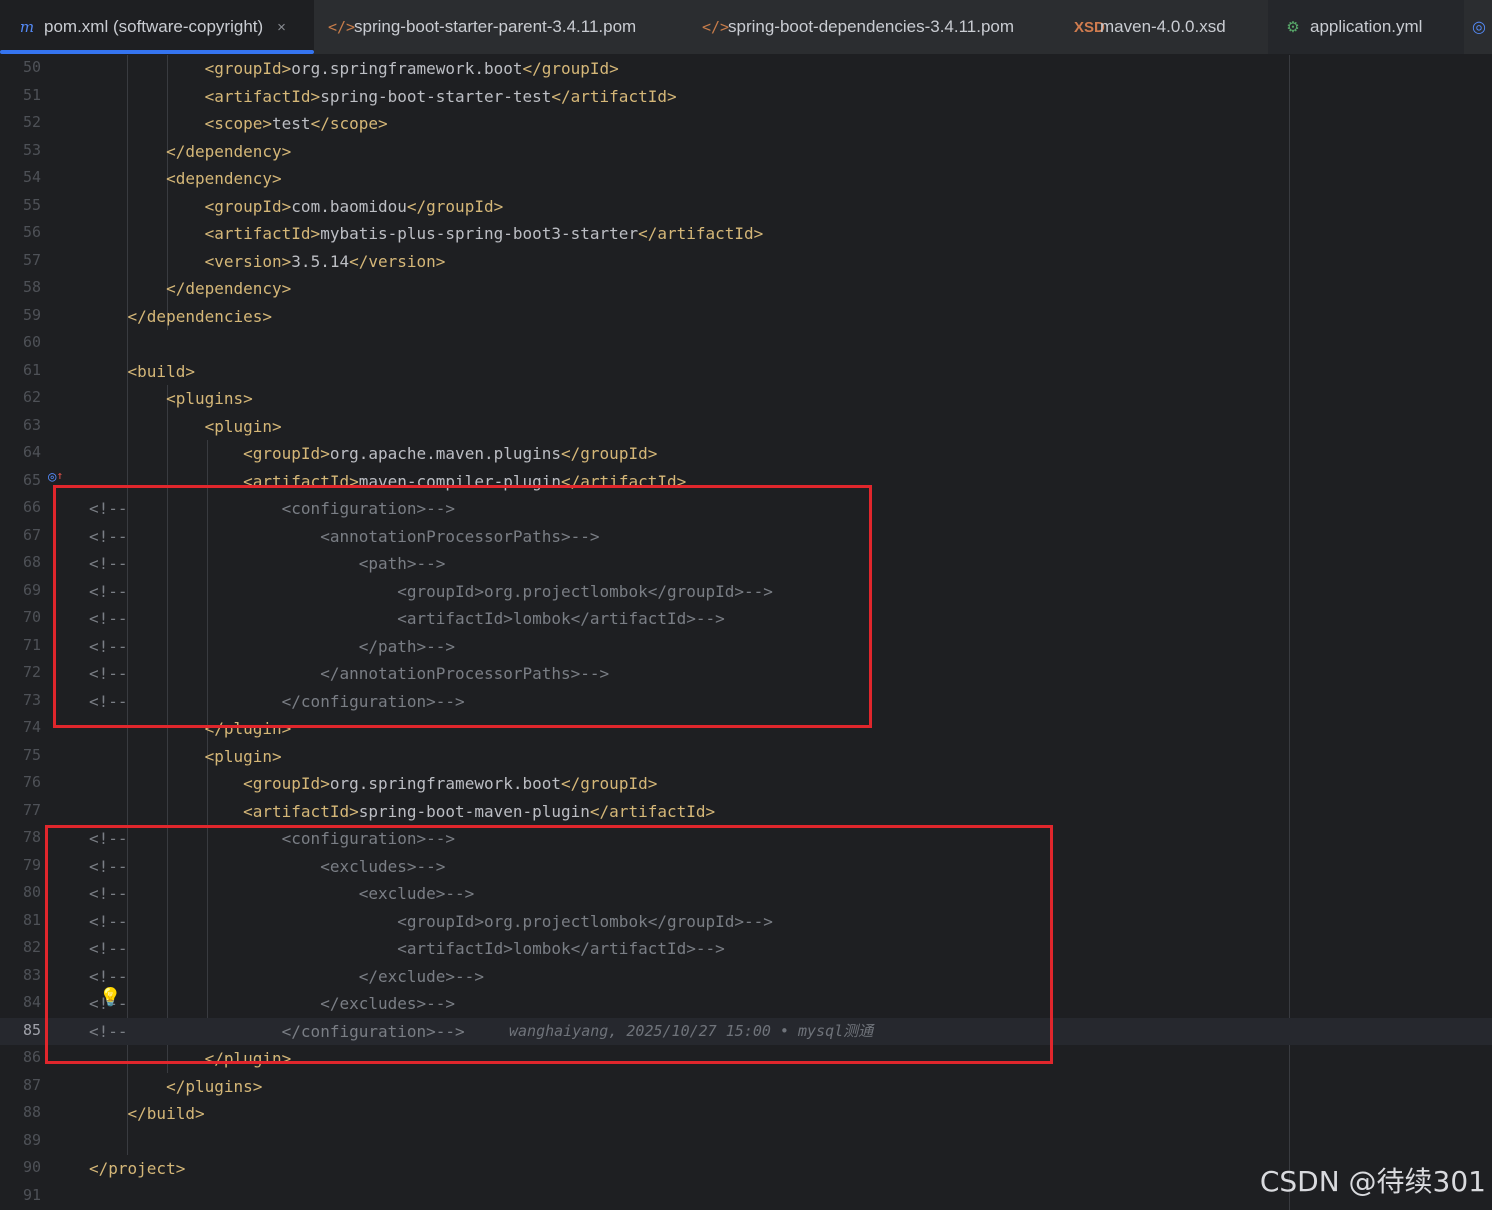  I want to click on code-line: 60, so click(746, 343).